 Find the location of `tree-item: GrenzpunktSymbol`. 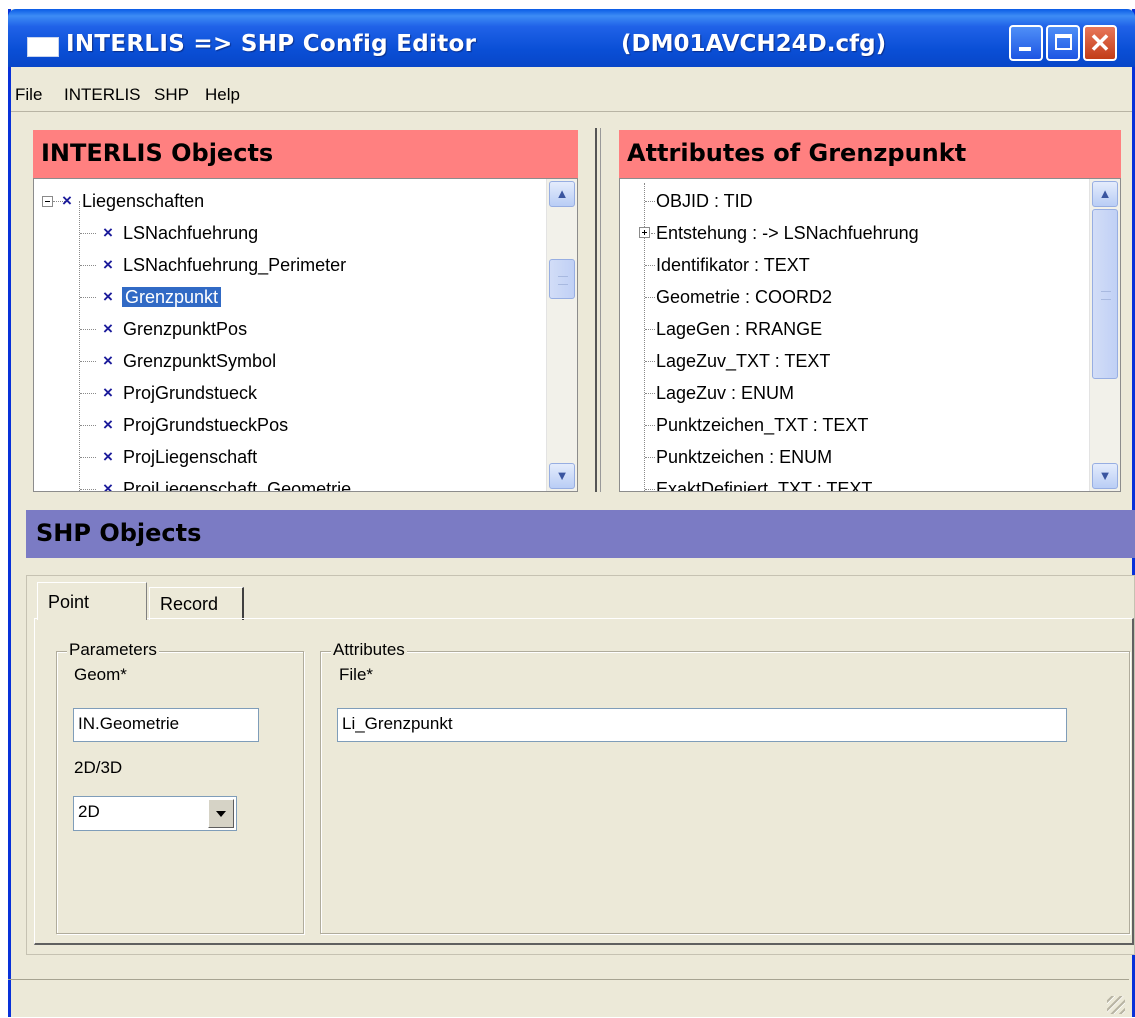

tree-item: GrenzpunktSymbol is located at coordinates (199, 361).